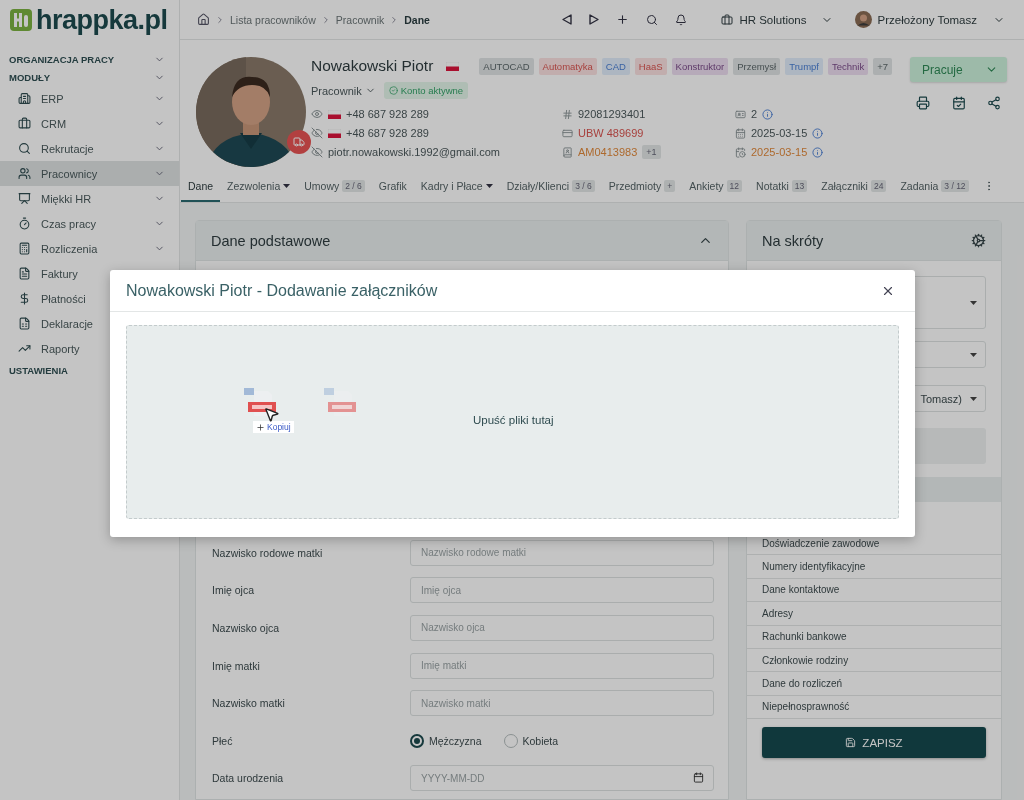 Image resolution: width=1024 pixels, height=800 pixels. Describe the element at coordinates (611, 133) in the screenshot. I see `document-number: UBW 489699` at that location.